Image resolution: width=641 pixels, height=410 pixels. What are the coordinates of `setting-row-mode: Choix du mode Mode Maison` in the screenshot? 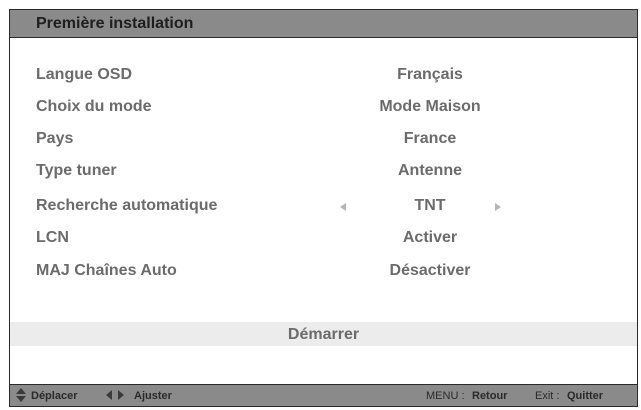 It's located at (323, 109).